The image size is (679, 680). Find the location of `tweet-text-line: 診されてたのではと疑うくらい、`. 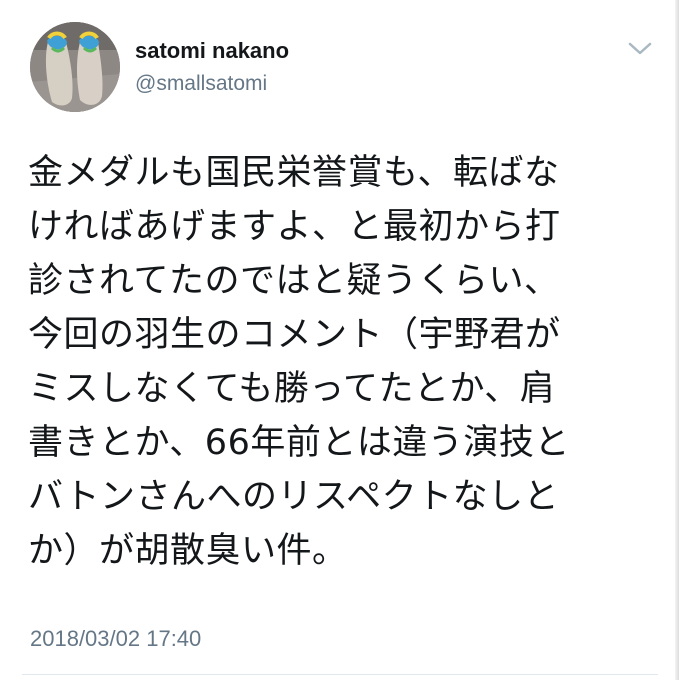

tweet-text-line: 診されてたのではと疑うくらい、 is located at coordinates (294, 281).